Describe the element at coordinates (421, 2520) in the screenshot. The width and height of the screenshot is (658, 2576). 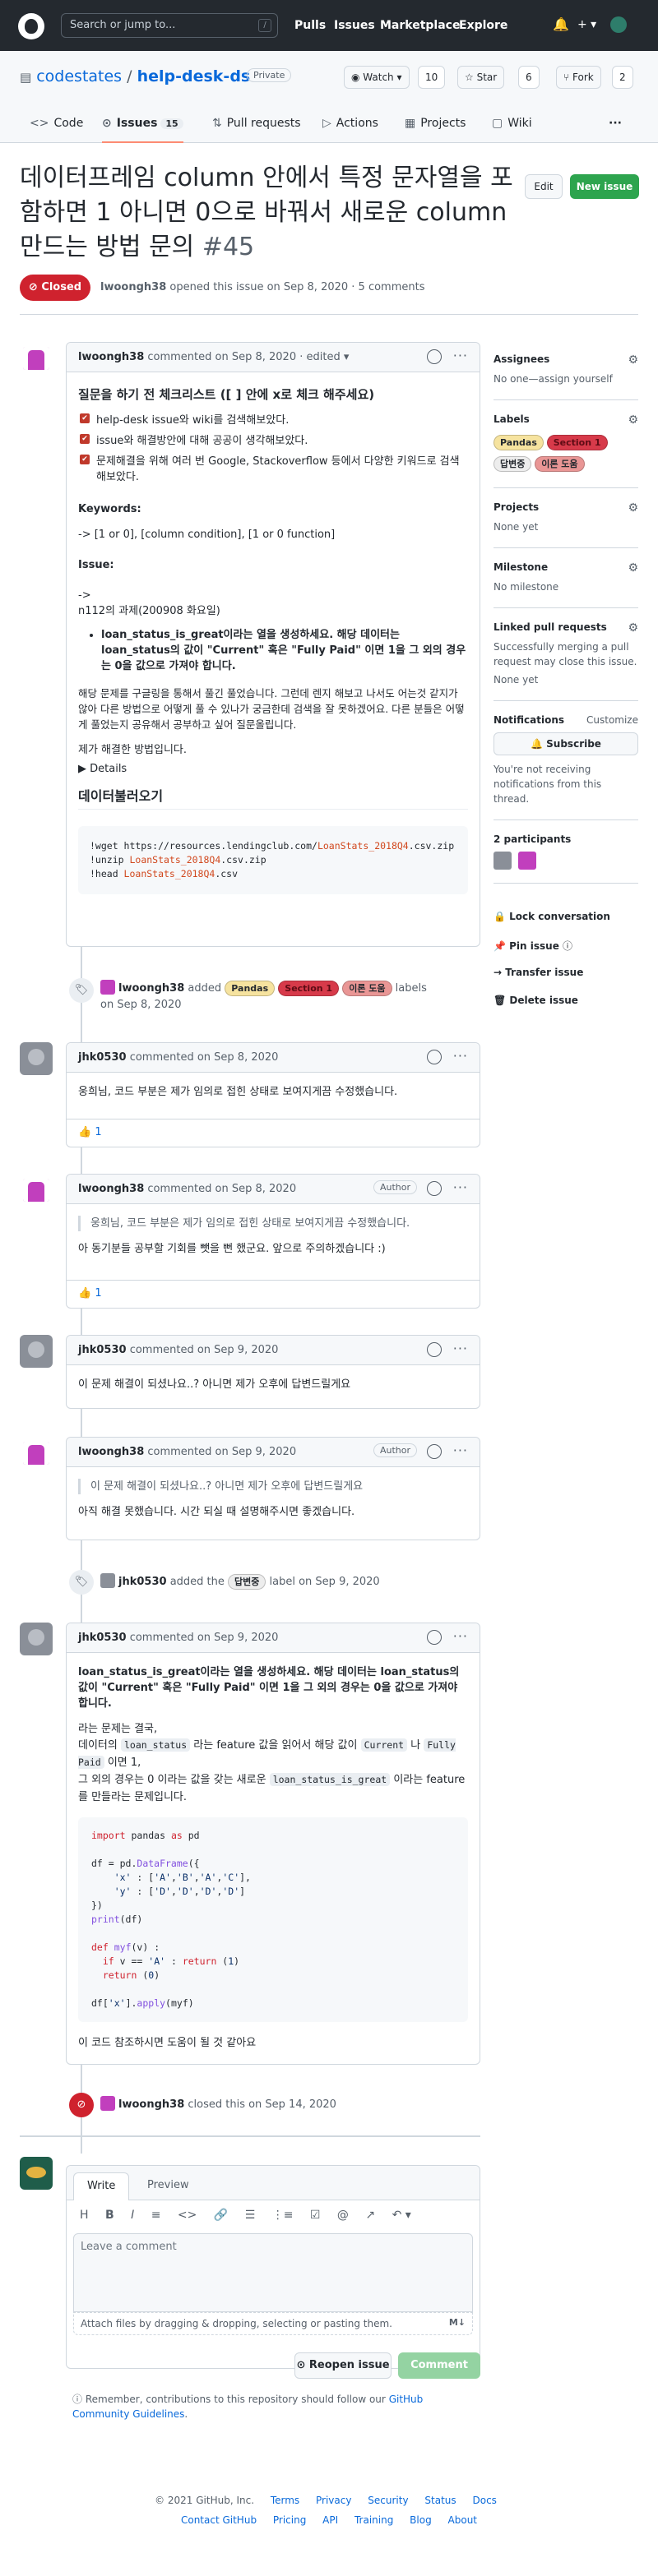
I see `footer-link: Blog` at that location.